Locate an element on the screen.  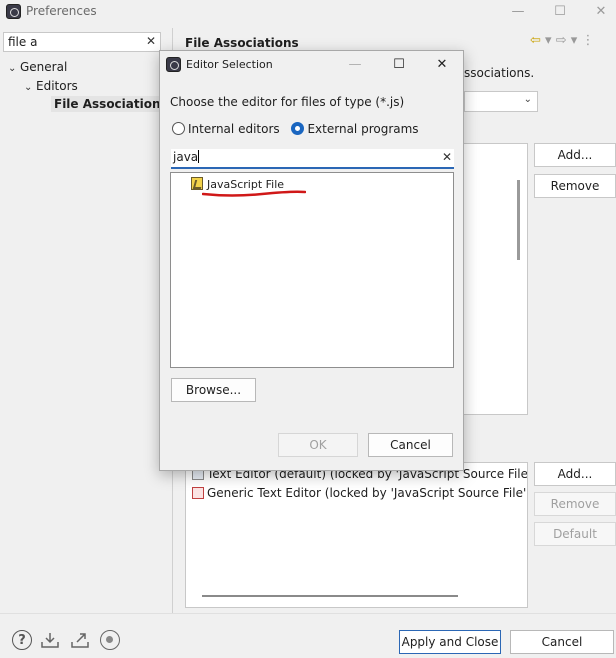
tree-item-label: General is located at coordinates (44, 67).